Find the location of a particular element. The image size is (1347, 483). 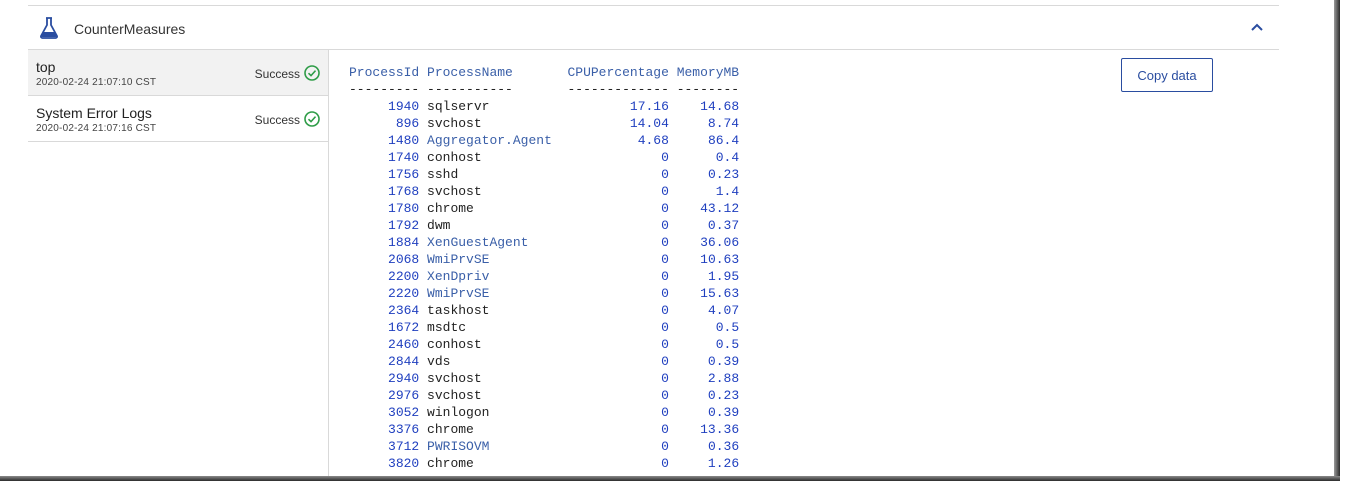

output-row: 2460 conhost 0 0.5 is located at coordinates (544, 344).